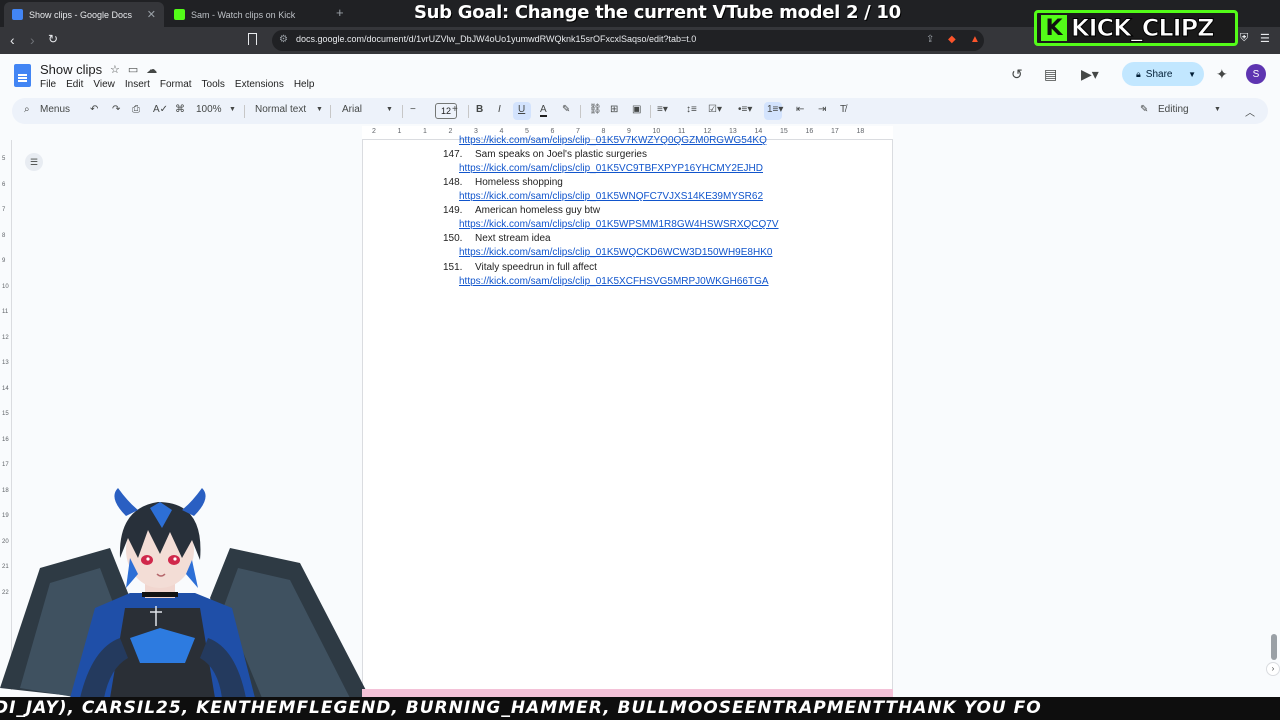 The height and width of the screenshot is (720, 1280). I want to click on bookmark-icon, so click(252, 39).